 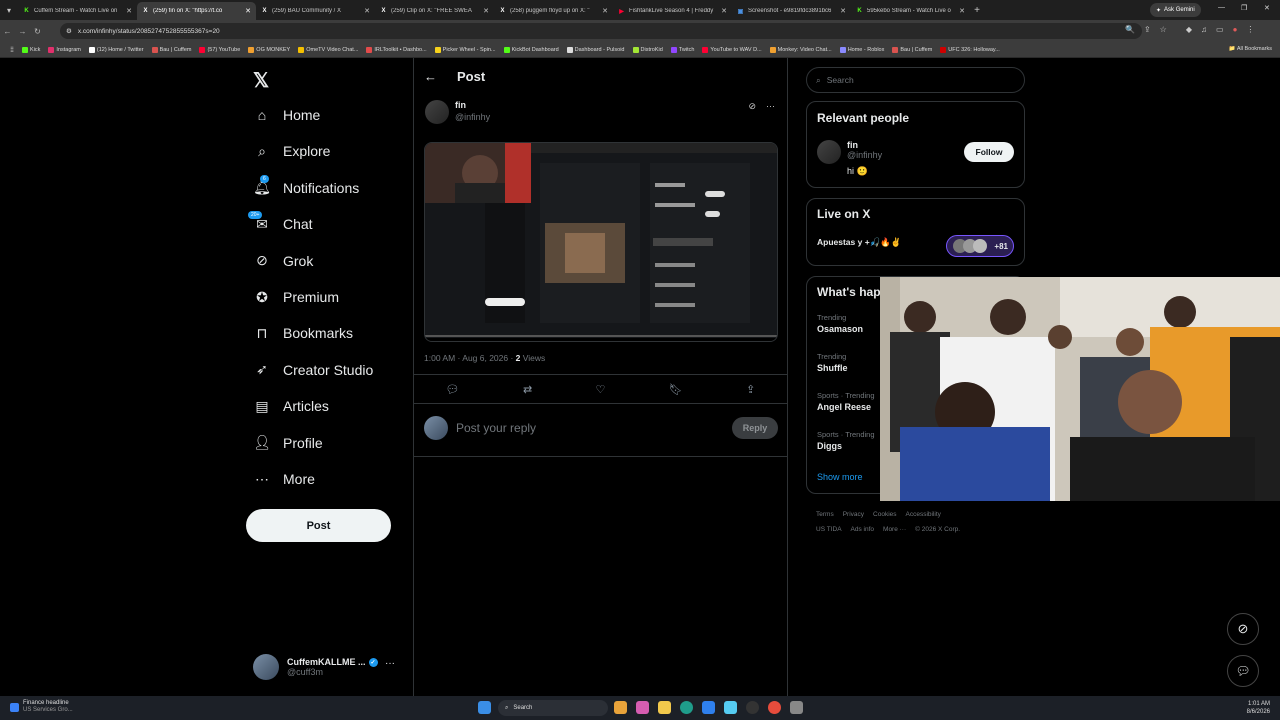 I want to click on author-name: fin, so click(x=472, y=105).